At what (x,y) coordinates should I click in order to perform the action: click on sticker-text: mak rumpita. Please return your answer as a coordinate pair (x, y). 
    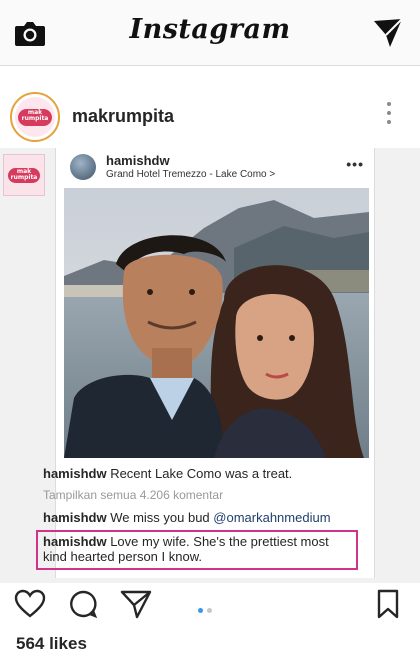
    Looking at the image, I should click on (24, 174).